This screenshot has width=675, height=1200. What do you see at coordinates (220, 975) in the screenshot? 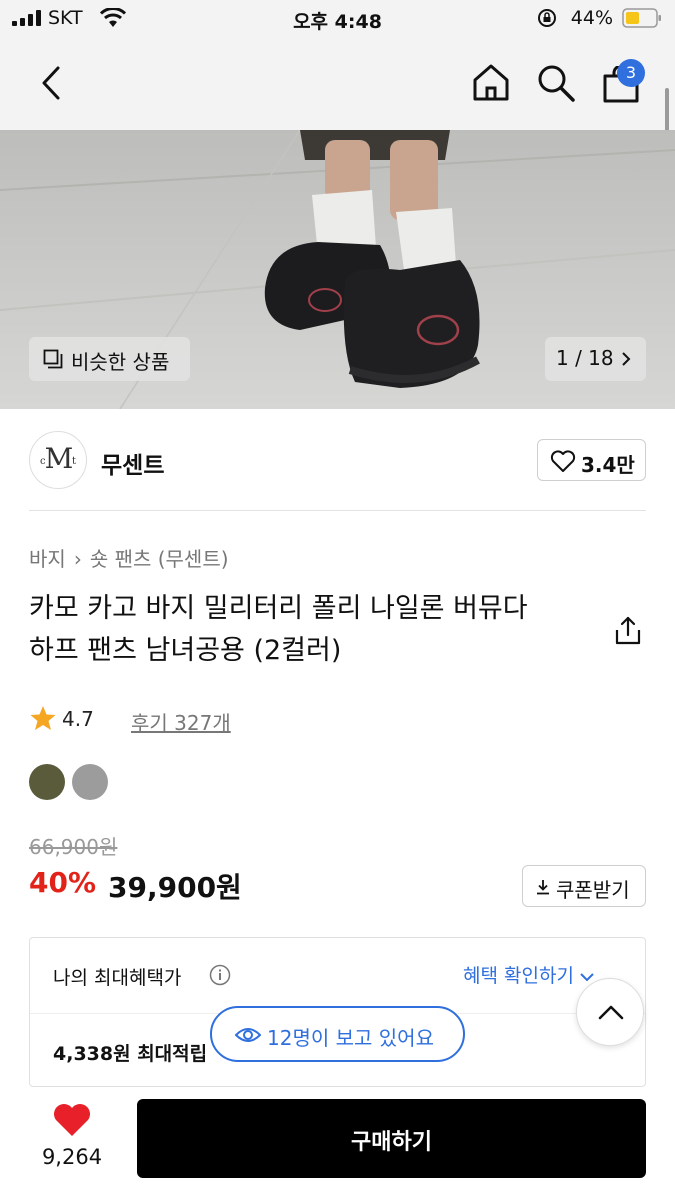
I see `info-icon` at bounding box center [220, 975].